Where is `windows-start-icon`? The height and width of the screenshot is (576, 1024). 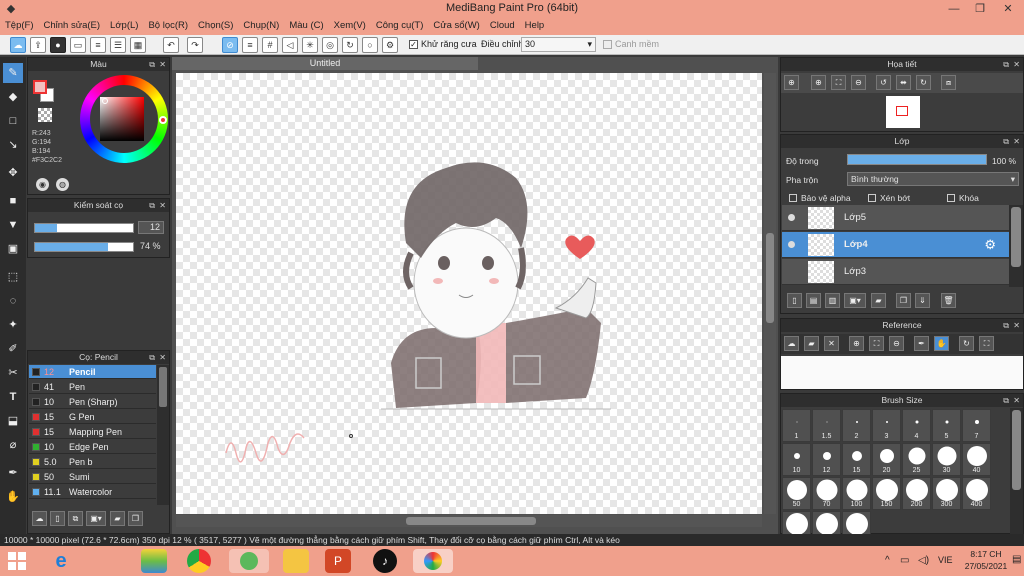 windows-start-icon is located at coordinates (17, 561).